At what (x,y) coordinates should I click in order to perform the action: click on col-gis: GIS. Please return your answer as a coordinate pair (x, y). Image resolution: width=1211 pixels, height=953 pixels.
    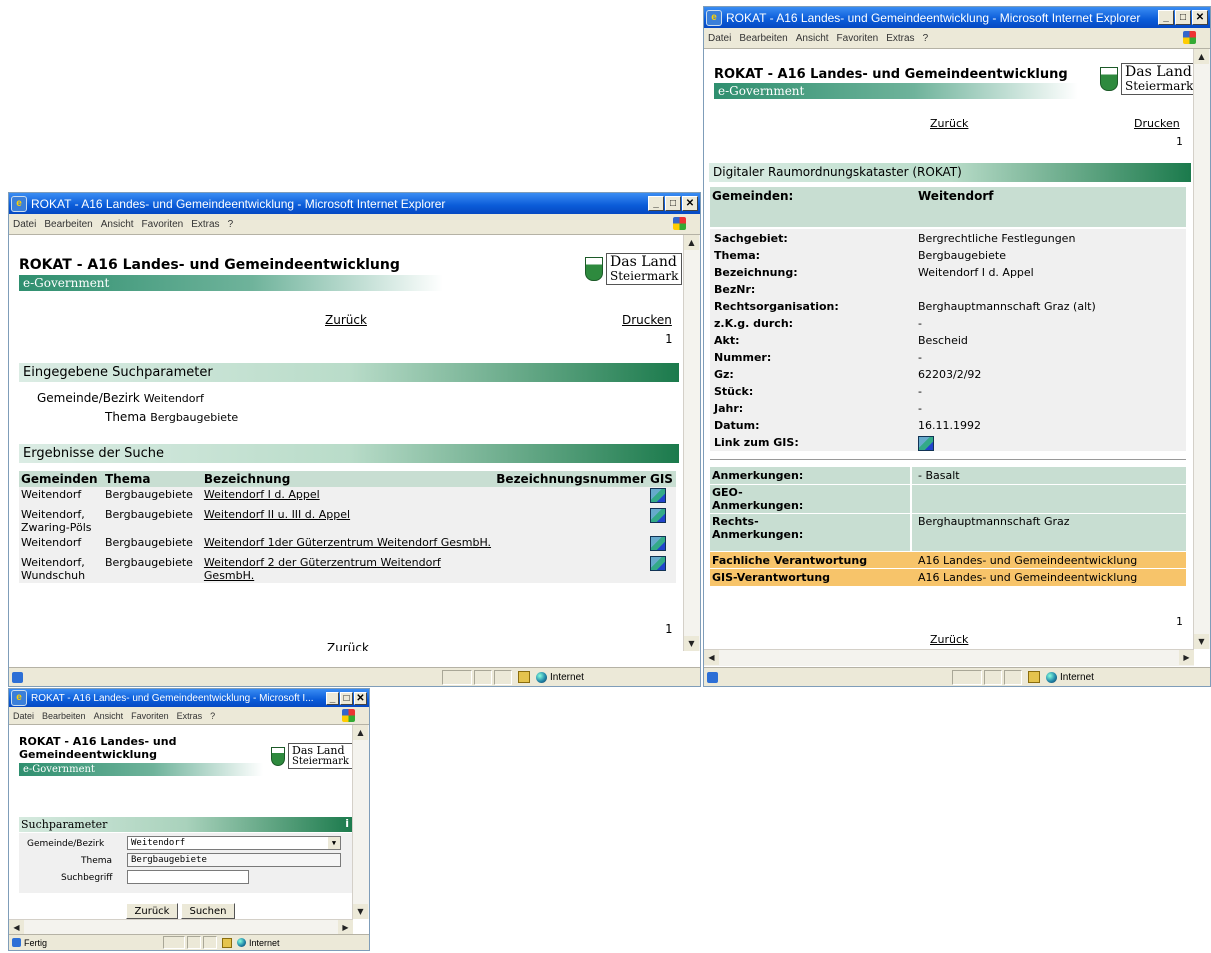
    Looking at the image, I should click on (661, 479).